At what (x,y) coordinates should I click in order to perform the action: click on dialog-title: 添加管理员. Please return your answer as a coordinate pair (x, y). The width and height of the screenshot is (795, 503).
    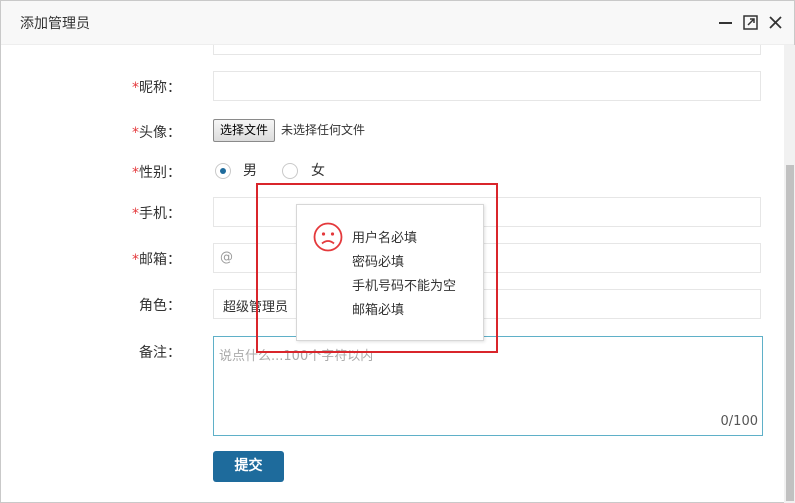
    Looking at the image, I should click on (55, 24).